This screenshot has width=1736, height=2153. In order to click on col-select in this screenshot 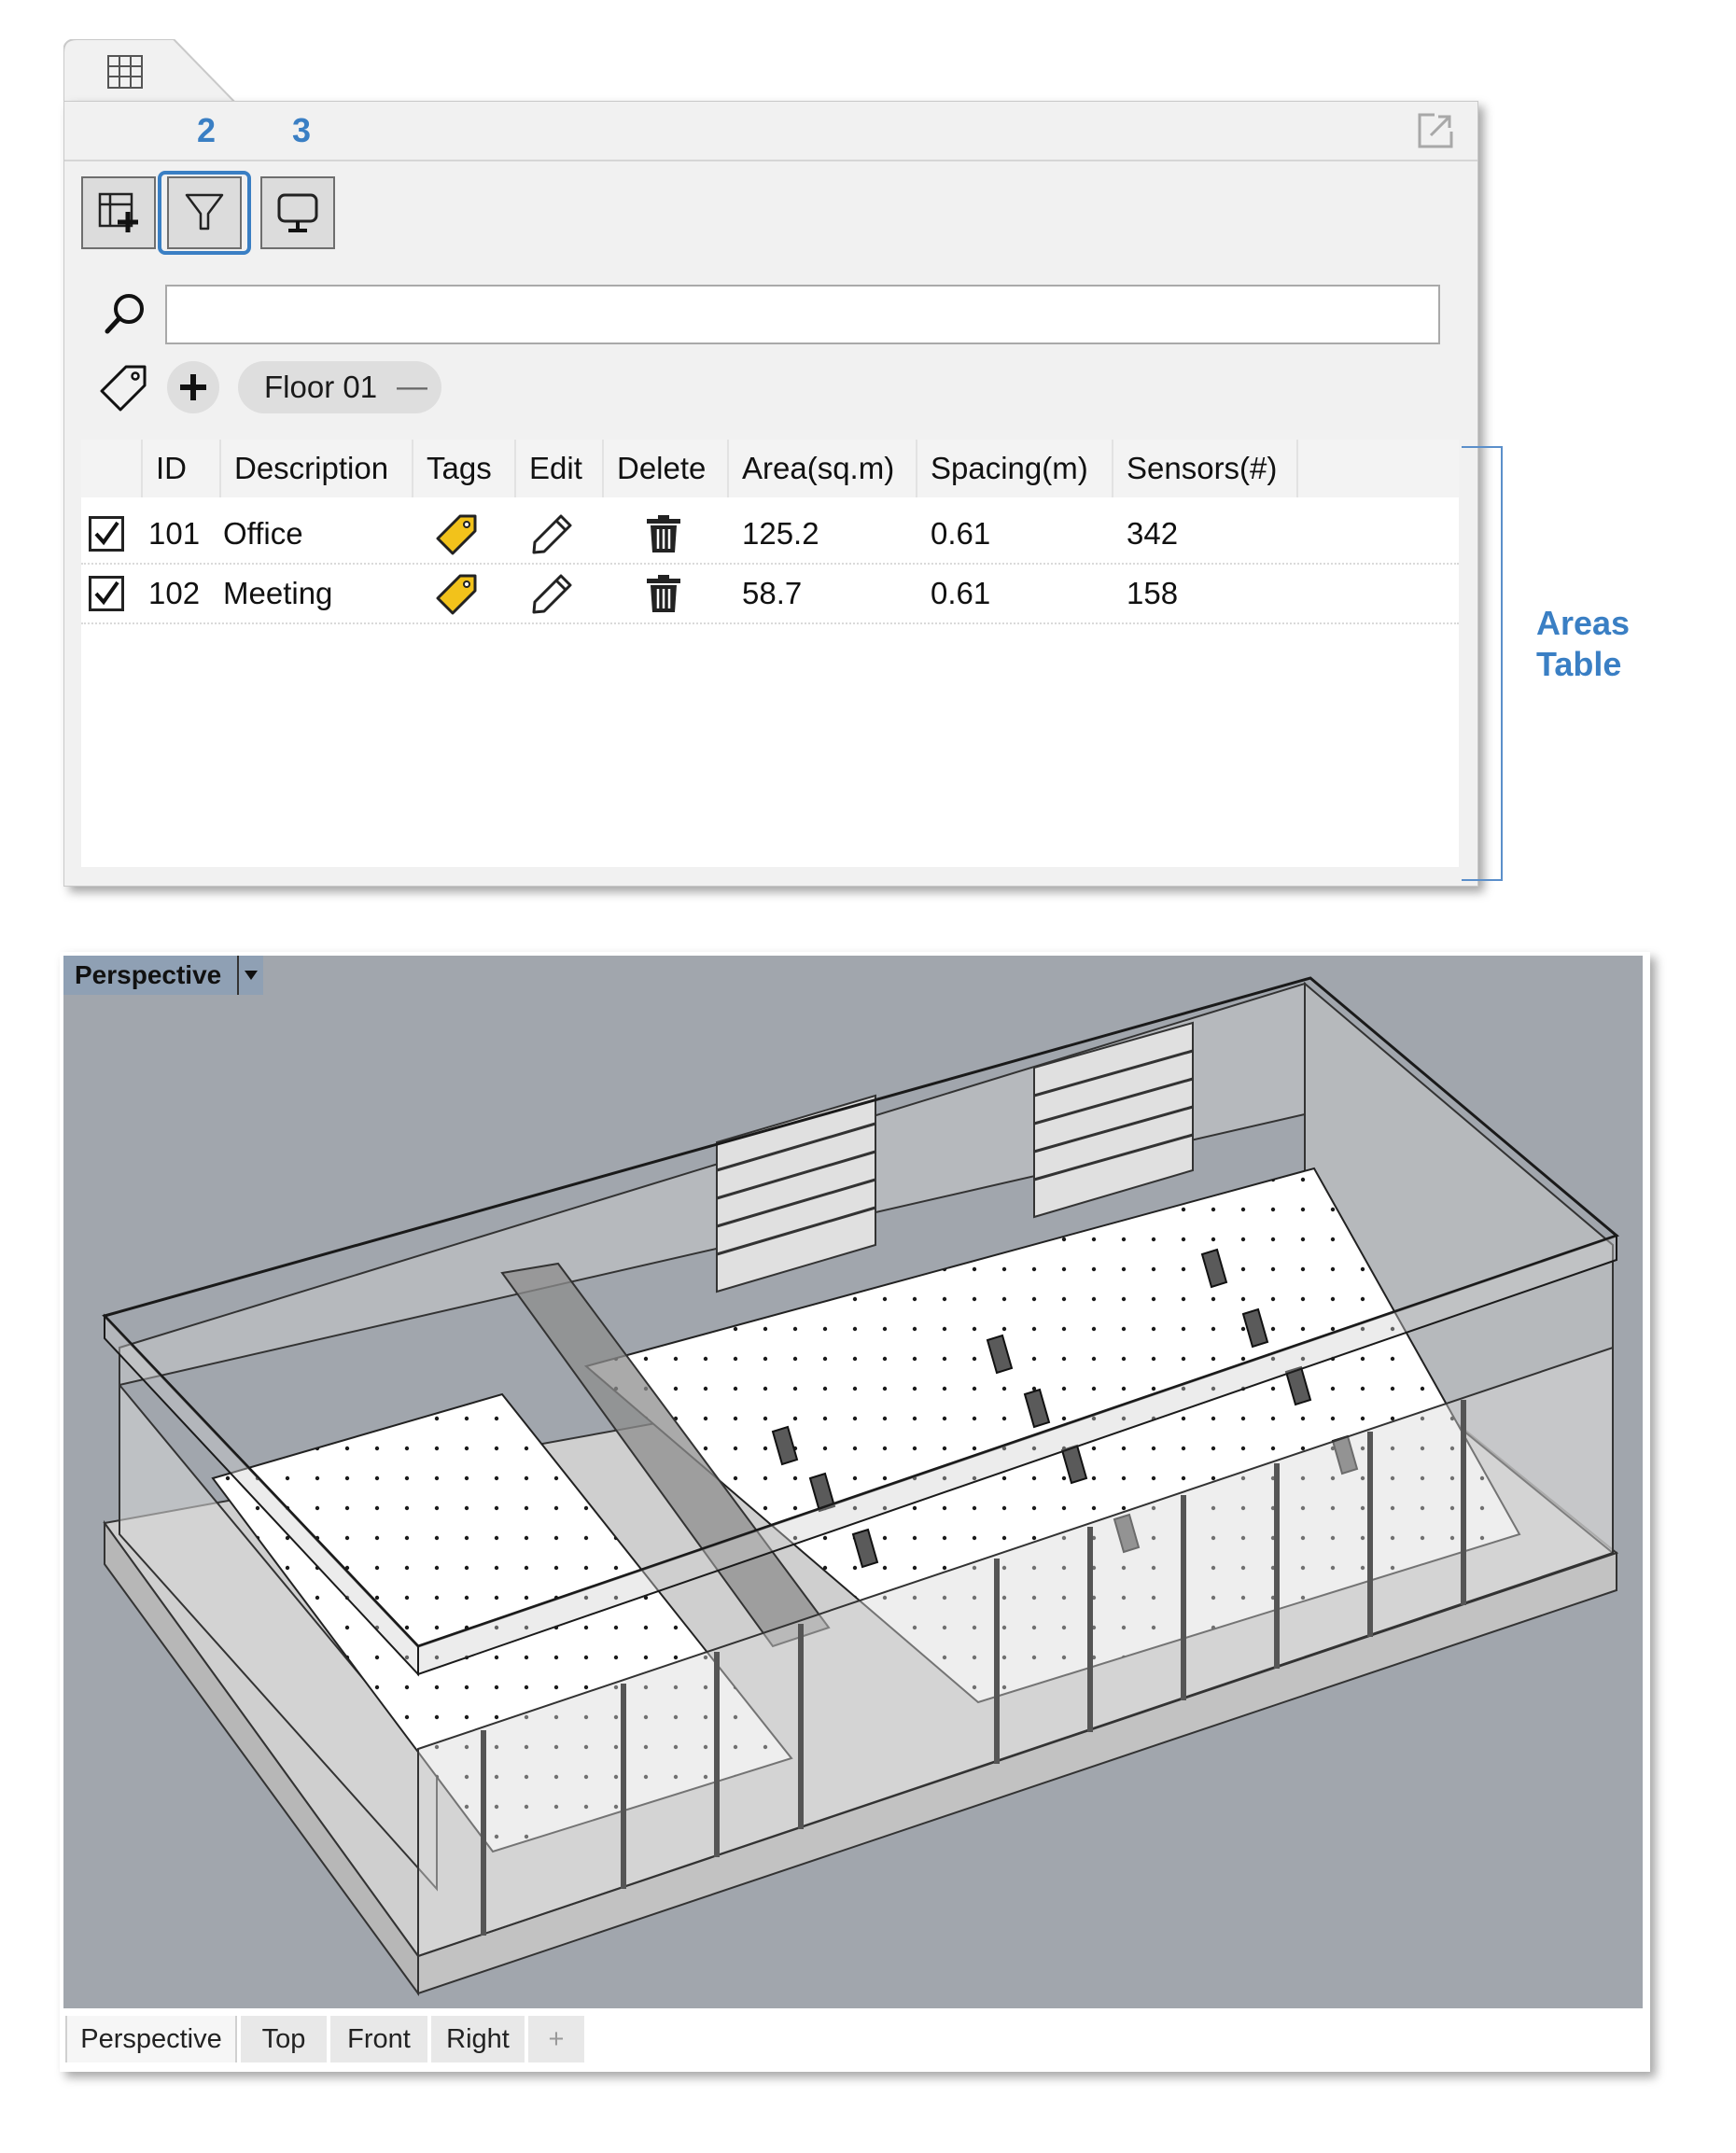, I will do `click(112, 468)`.